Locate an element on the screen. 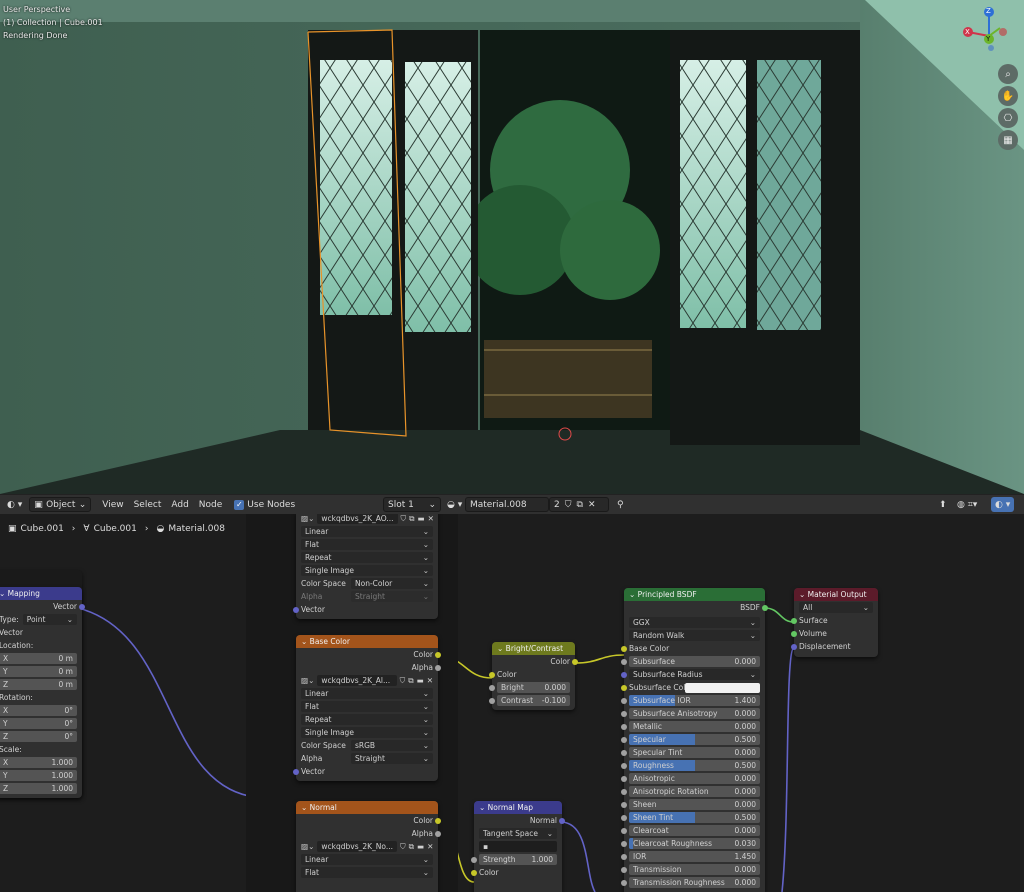 This screenshot has width=1024, height=892. bsdf-field-subsurface-ior: Subsurface IOR 1.400 is located at coordinates (694, 700).